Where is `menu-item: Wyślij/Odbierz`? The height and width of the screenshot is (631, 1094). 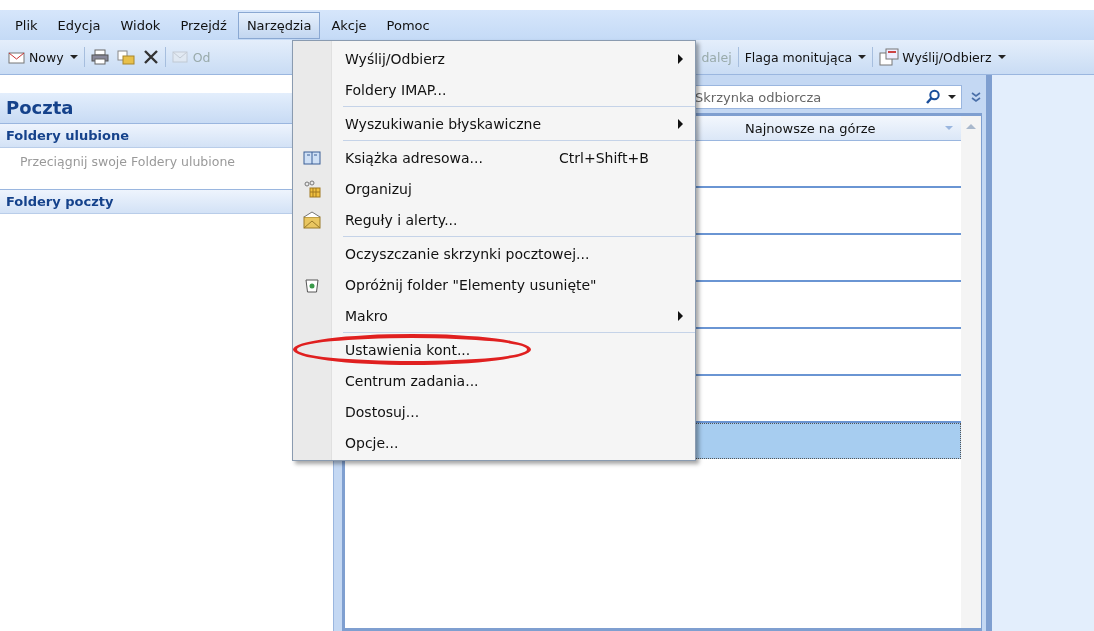 menu-item: Wyślij/Odbierz is located at coordinates (494, 58).